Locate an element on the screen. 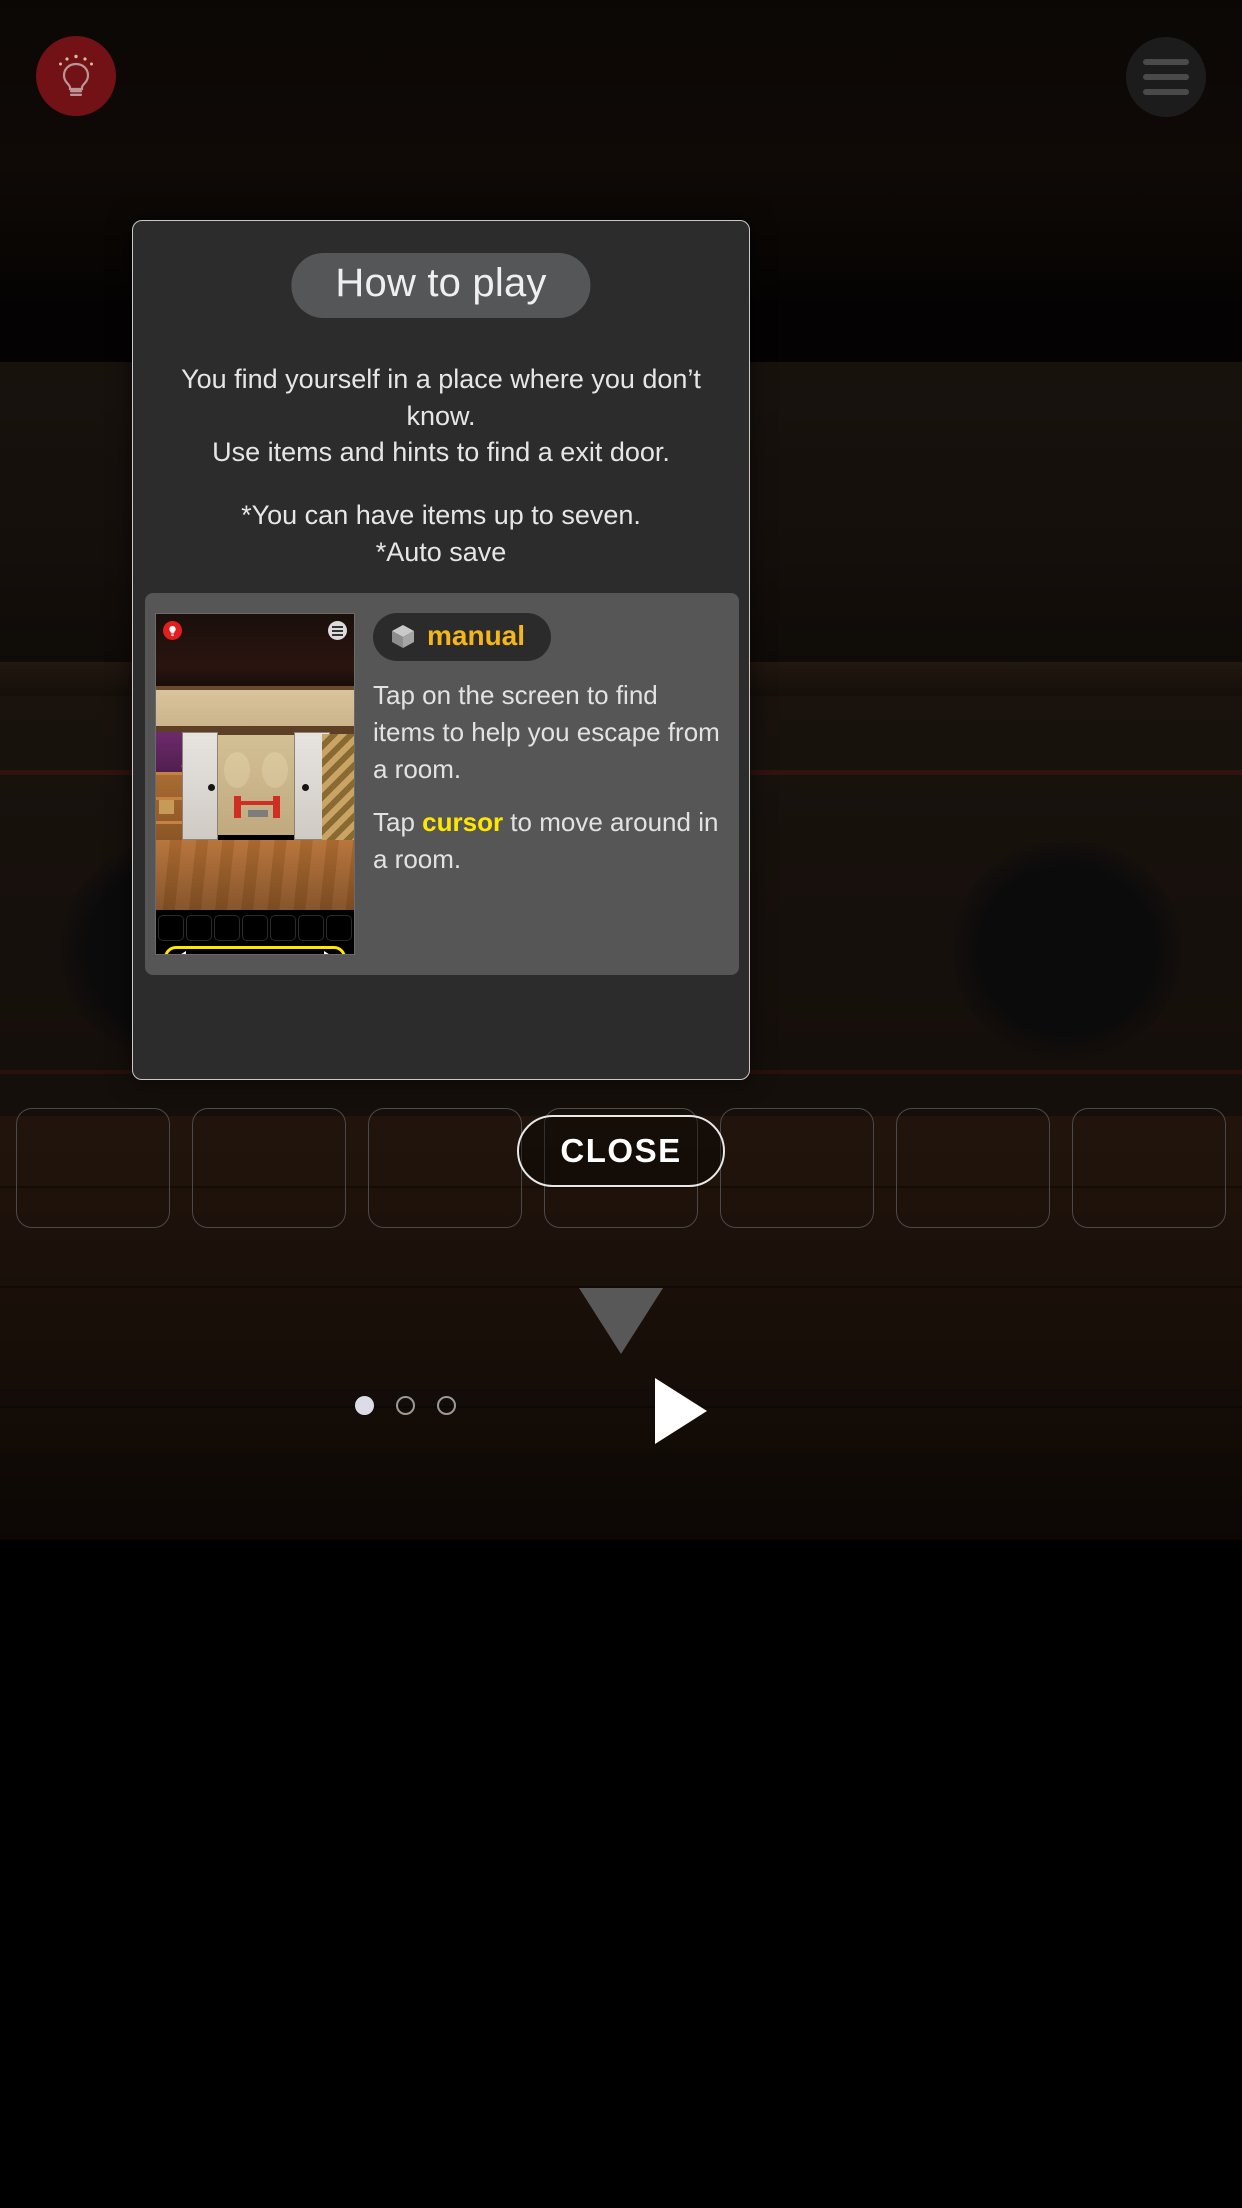  triangle-down-icon is located at coordinates (621, 1321).